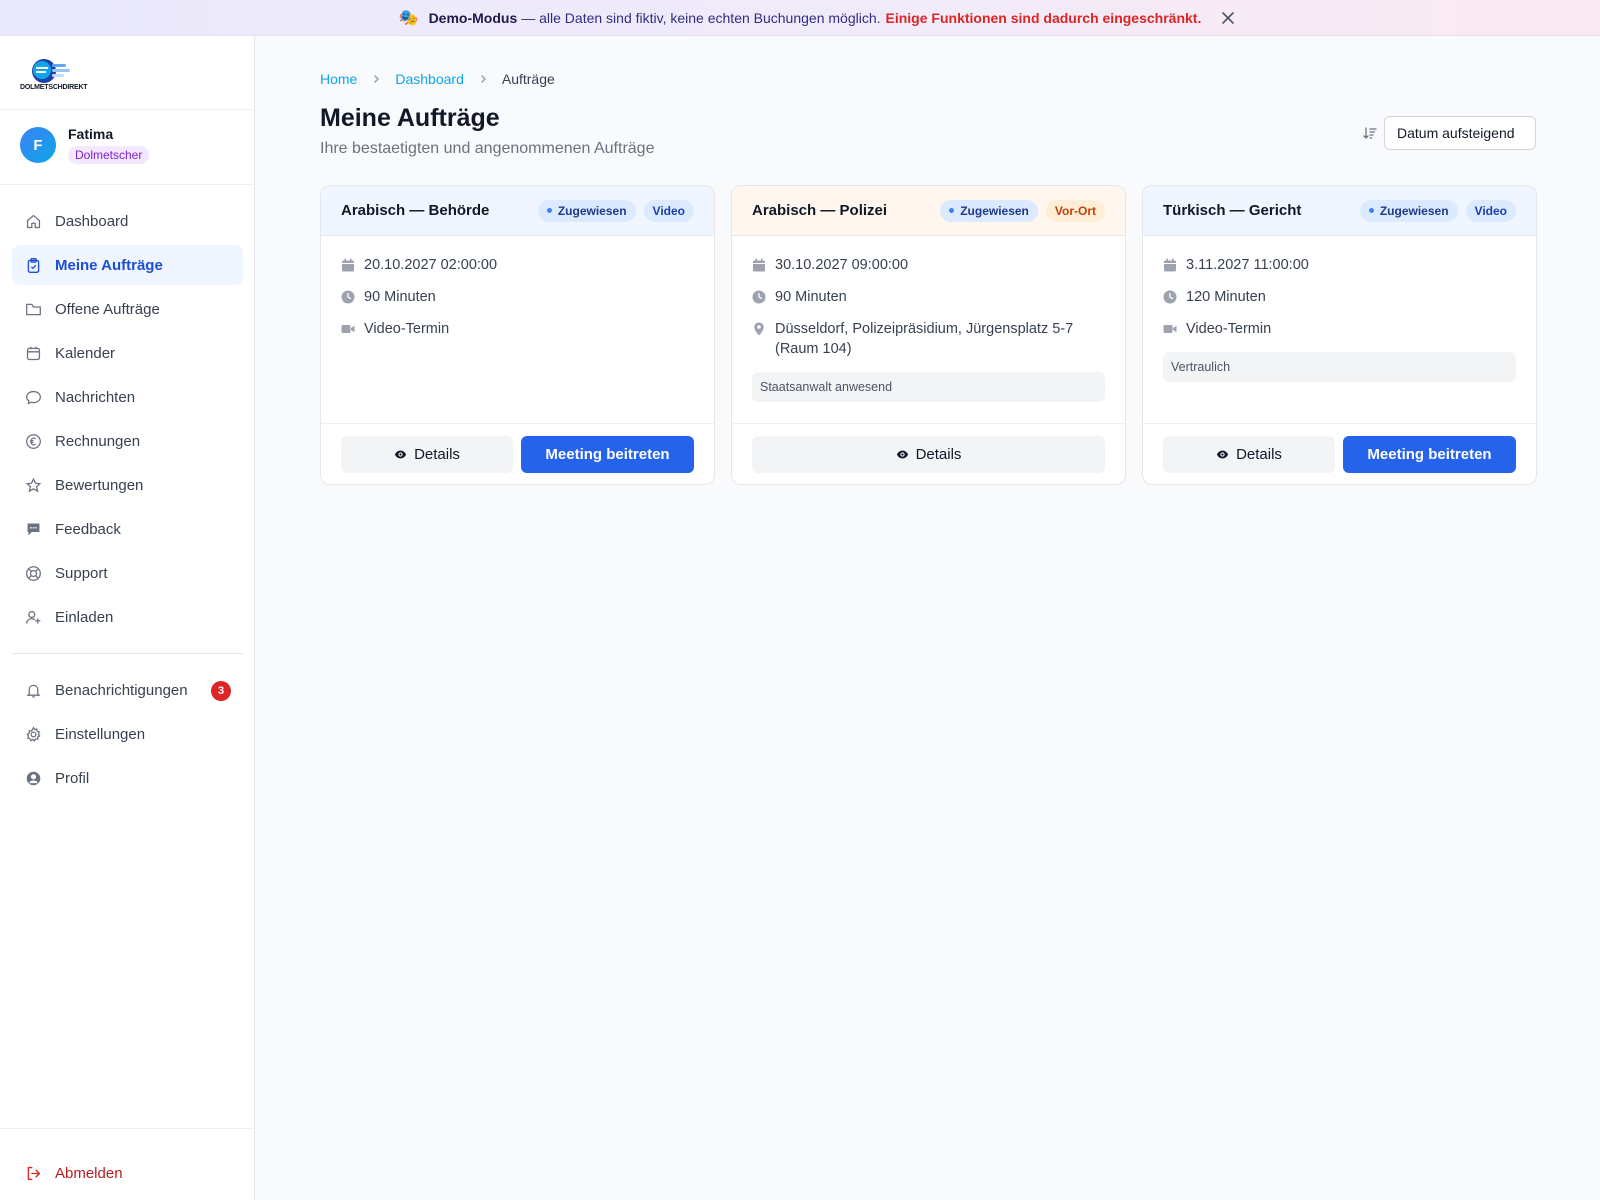 The height and width of the screenshot is (1200, 1600). What do you see at coordinates (81, 573) in the screenshot?
I see `sidebar-item-label: Support` at bounding box center [81, 573].